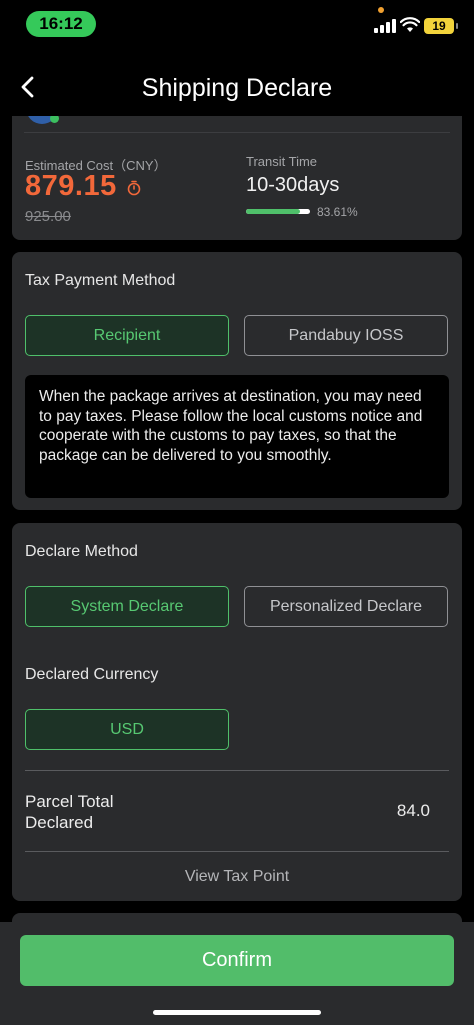 Image resolution: width=474 pixels, height=1025 pixels. I want to click on on-time-progress-text: 83.61%, so click(337, 212).